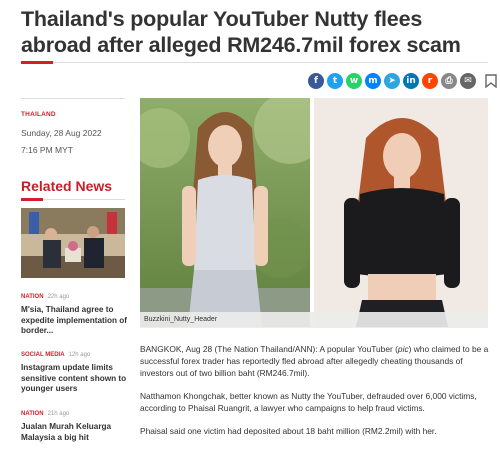 This screenshot has height=451, width=500. I want to click on facebook-icon: f, so click(316, 81).